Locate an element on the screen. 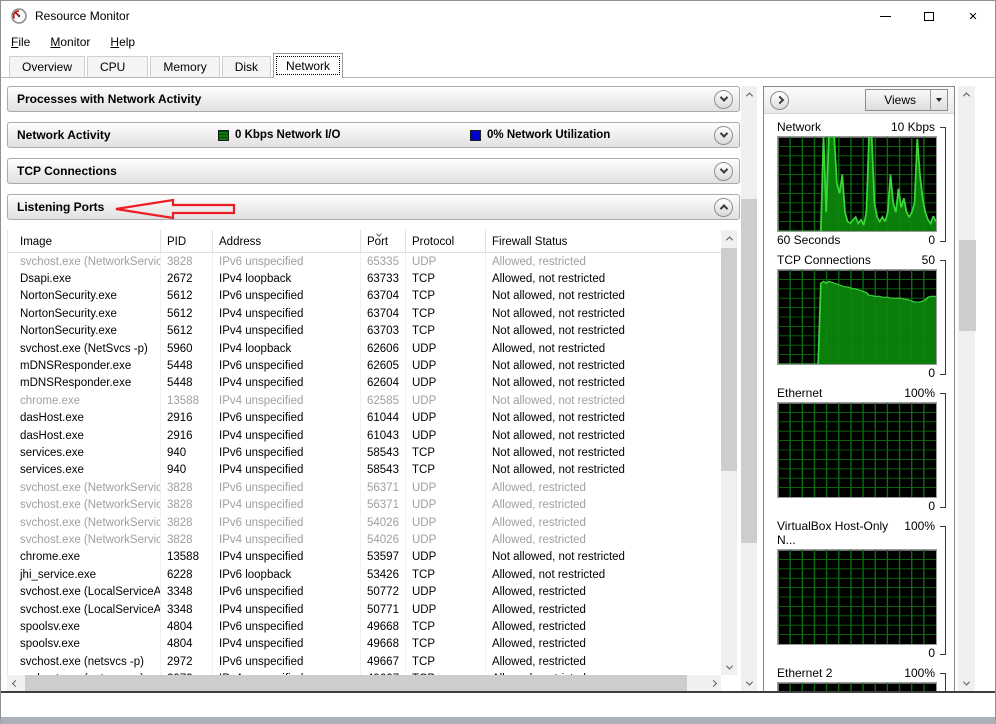 This screenshot has width=996, height=724. cell-port: 49668 is located at coordinates (383, 627).